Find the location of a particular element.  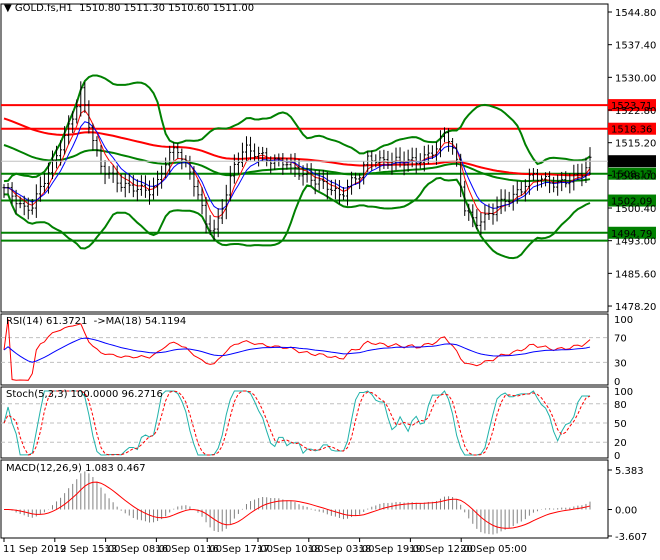

rsi-tick-label: 70 is located at coordinates (620, 339).